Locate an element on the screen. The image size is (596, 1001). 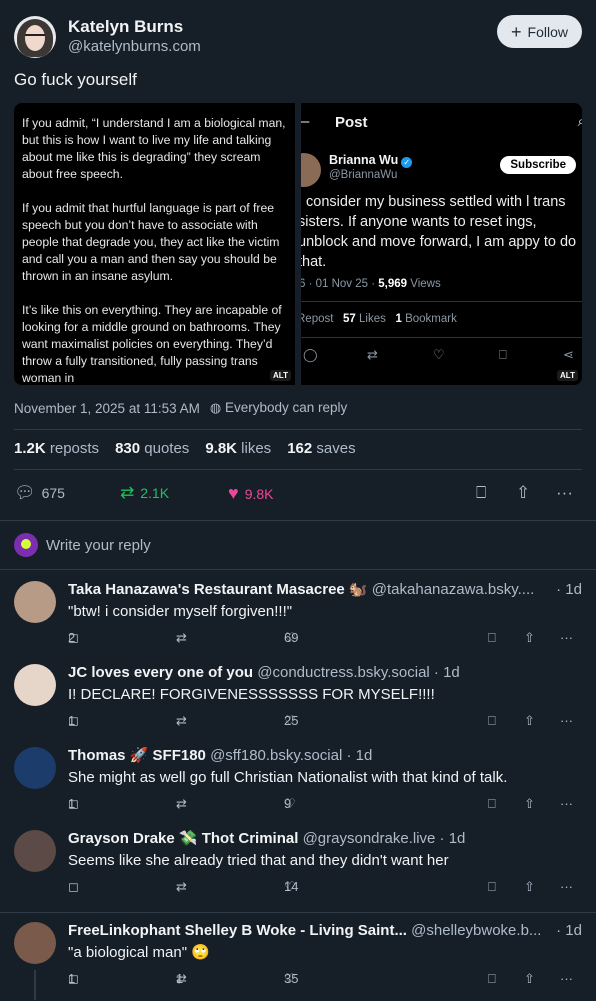
reply-actions: ◻ 2 ⇄ ♡ 69 ⎕ ⇧ ··· is located at coordinates (320, 638).